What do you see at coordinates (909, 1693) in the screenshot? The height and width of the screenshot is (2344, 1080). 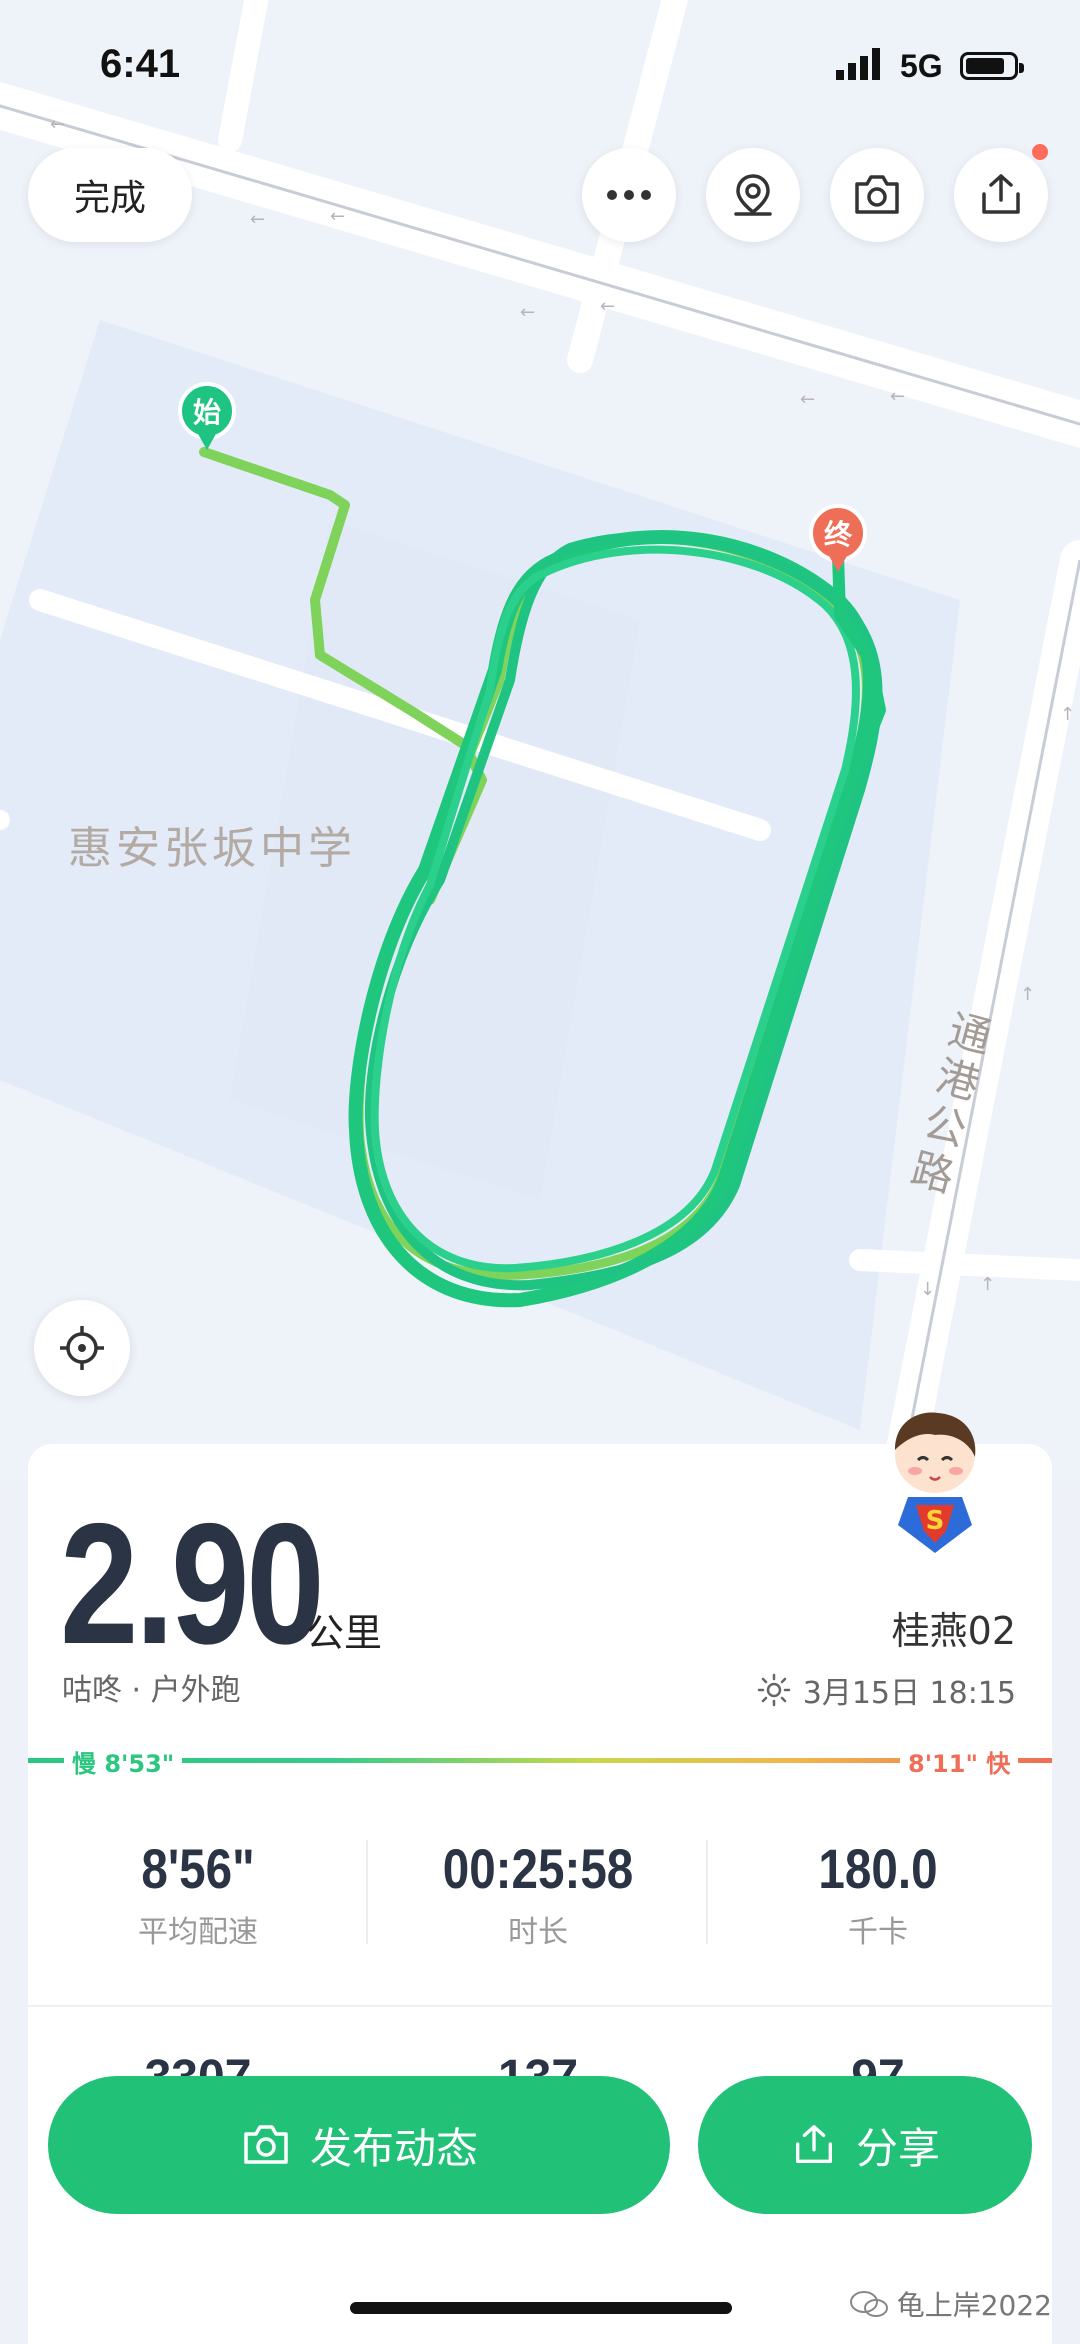 I see `activity-date-text: 3月15日 18:15` at bounding box center [909, 1693].